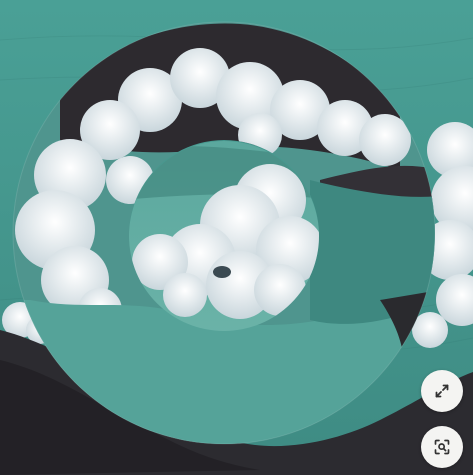 The image size is (473, 475). I want to click on expand-arrows-icon, so click(442, 391).